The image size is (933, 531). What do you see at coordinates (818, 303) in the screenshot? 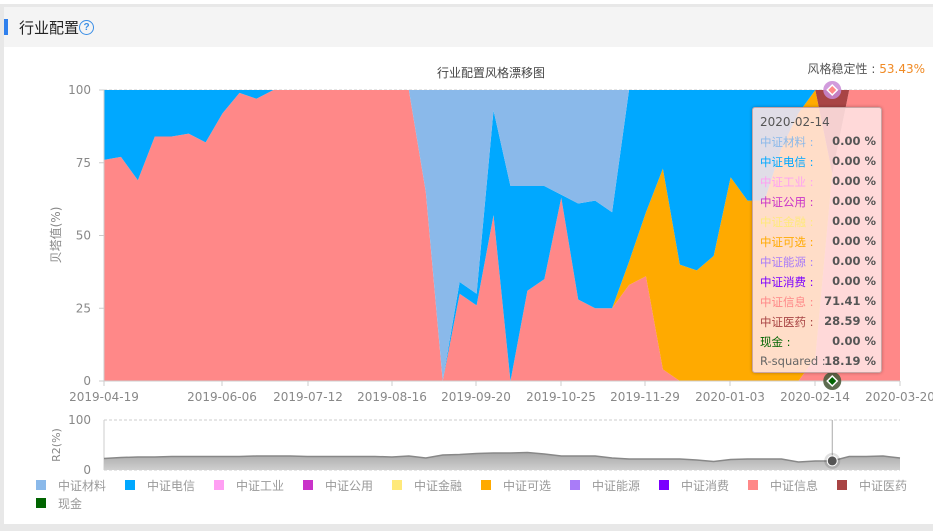
I see `tooltip-row: 中证信息 : 71.41 %` at bounding box center [818, 303].